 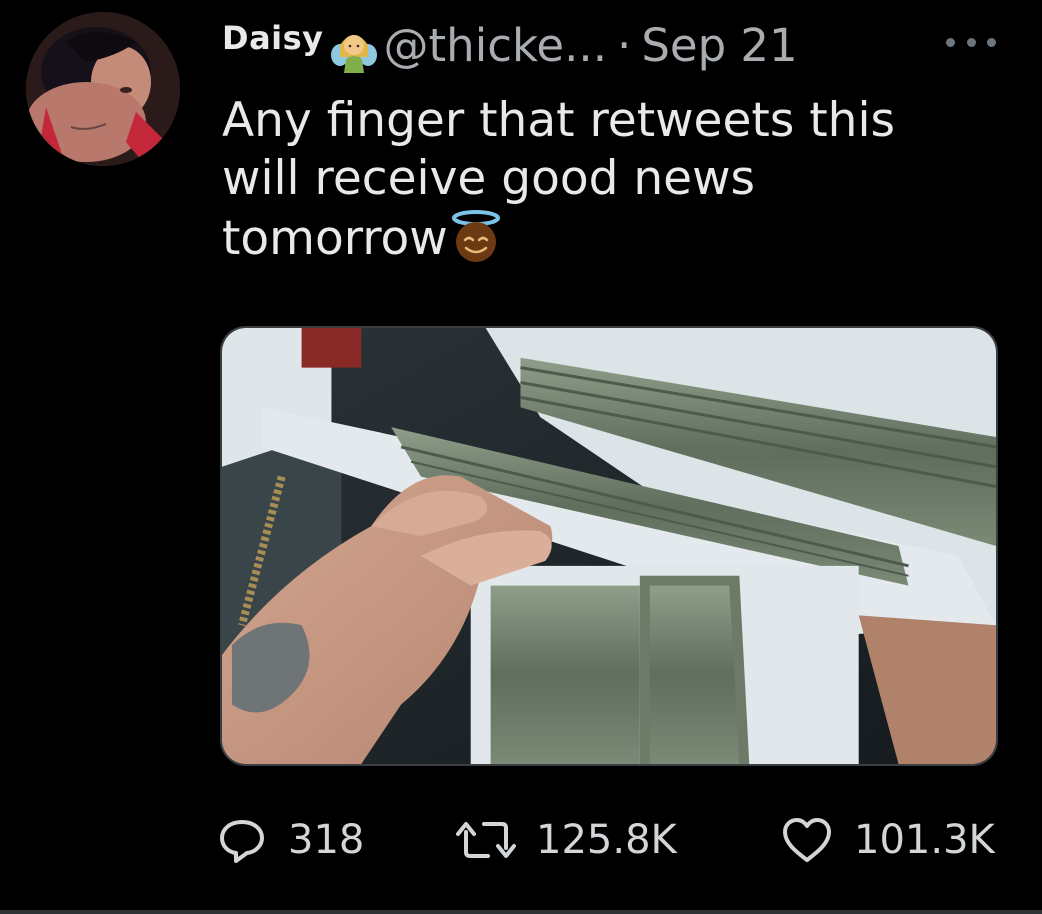 I want to click on tweet-header: Daisy @thicke... · Sep 21, so click(x=510, y=45).